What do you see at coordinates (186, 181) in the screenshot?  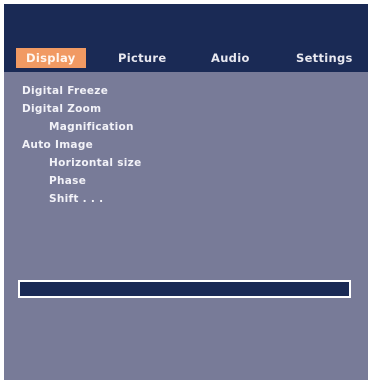 I see `menu-item-phase: Phase` at bounding box center [186, 181].